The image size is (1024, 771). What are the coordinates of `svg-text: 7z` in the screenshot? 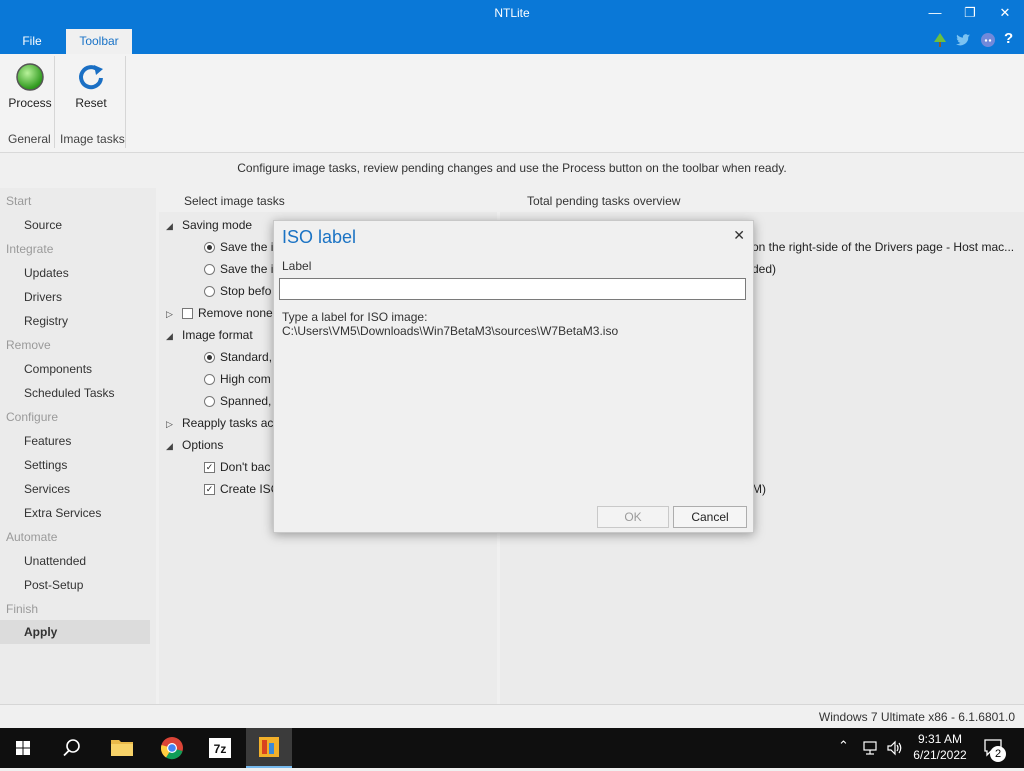 It's located at (220, 749).